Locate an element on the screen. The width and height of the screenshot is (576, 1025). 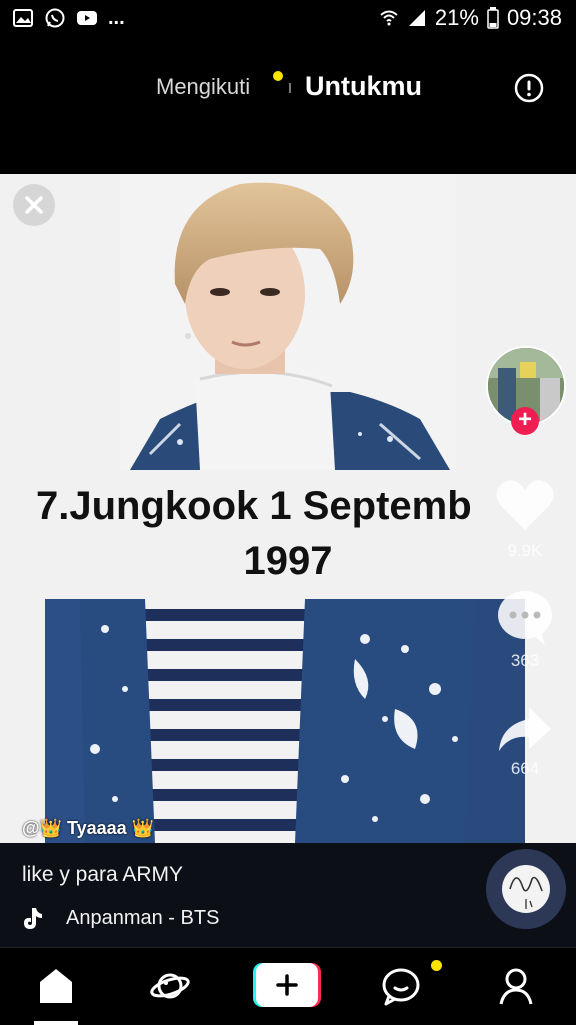
whatsapp-icon is located at coordinates (55, 18).